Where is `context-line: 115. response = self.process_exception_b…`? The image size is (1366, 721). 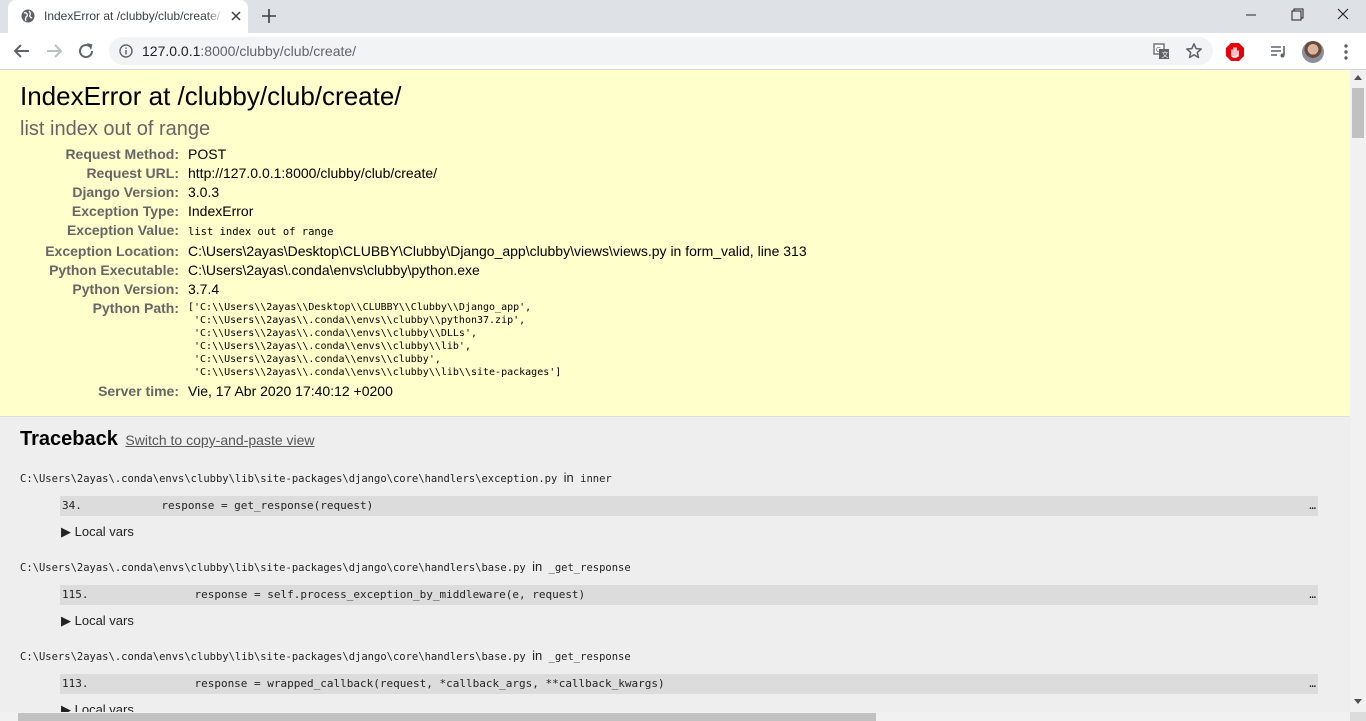 context-line: 115. response = self.process_exception_b… is located at coordinates (689, 595).